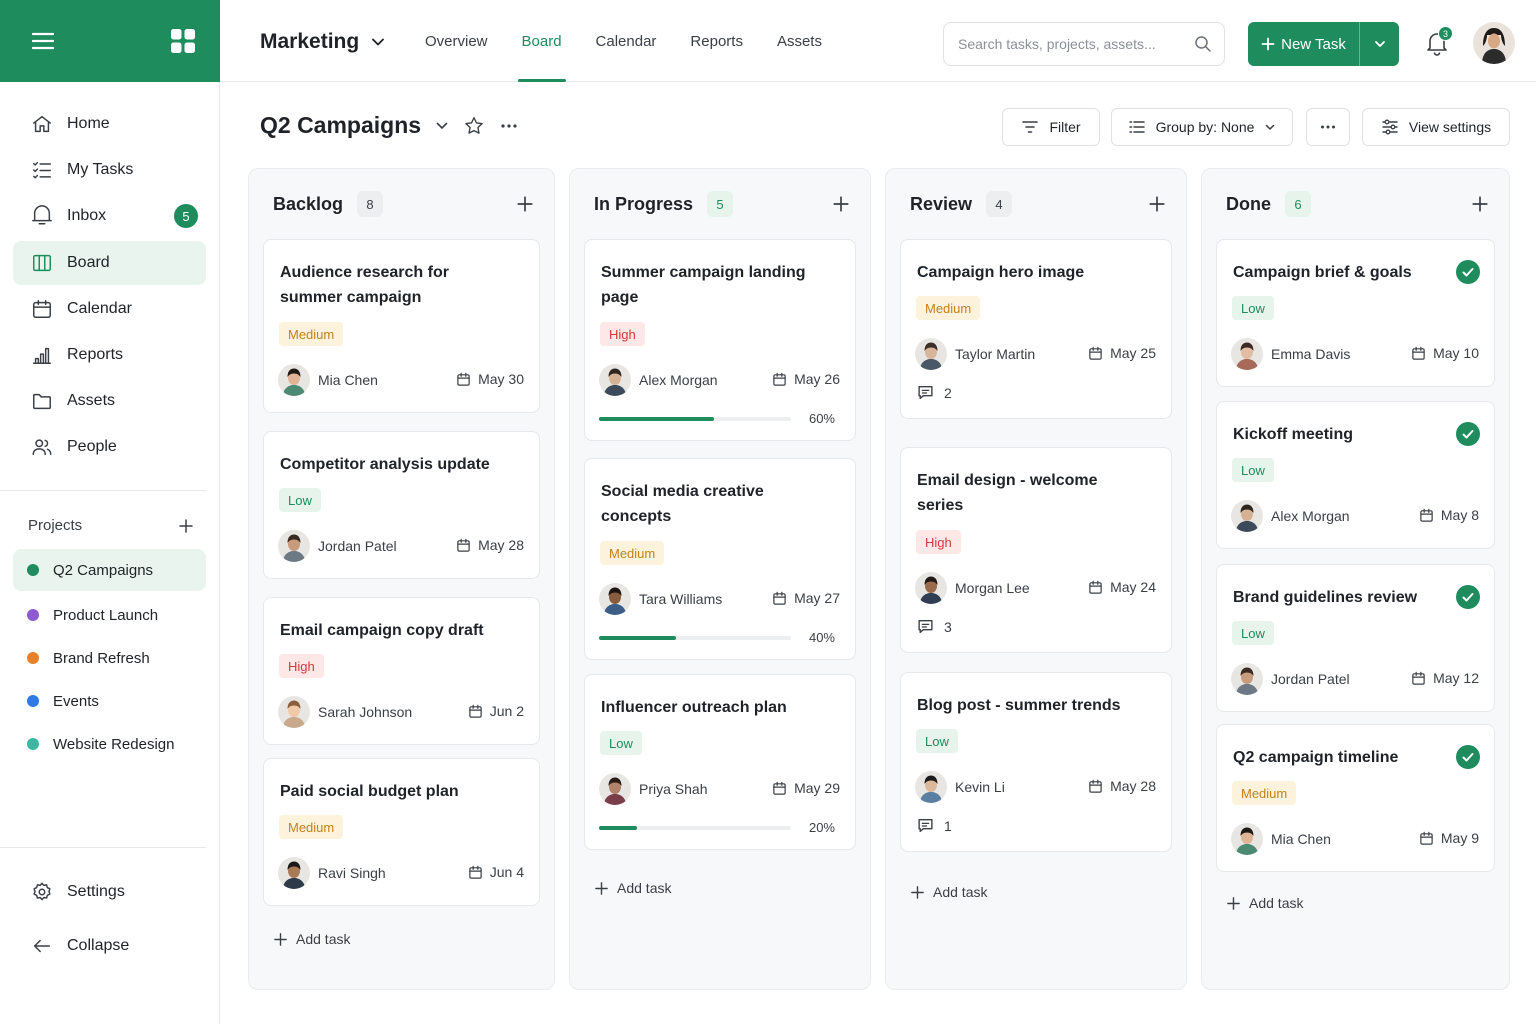 The width and height of the screenshot is (1536, 1024). I want to click on due-date: May 28, so click(490, 545).